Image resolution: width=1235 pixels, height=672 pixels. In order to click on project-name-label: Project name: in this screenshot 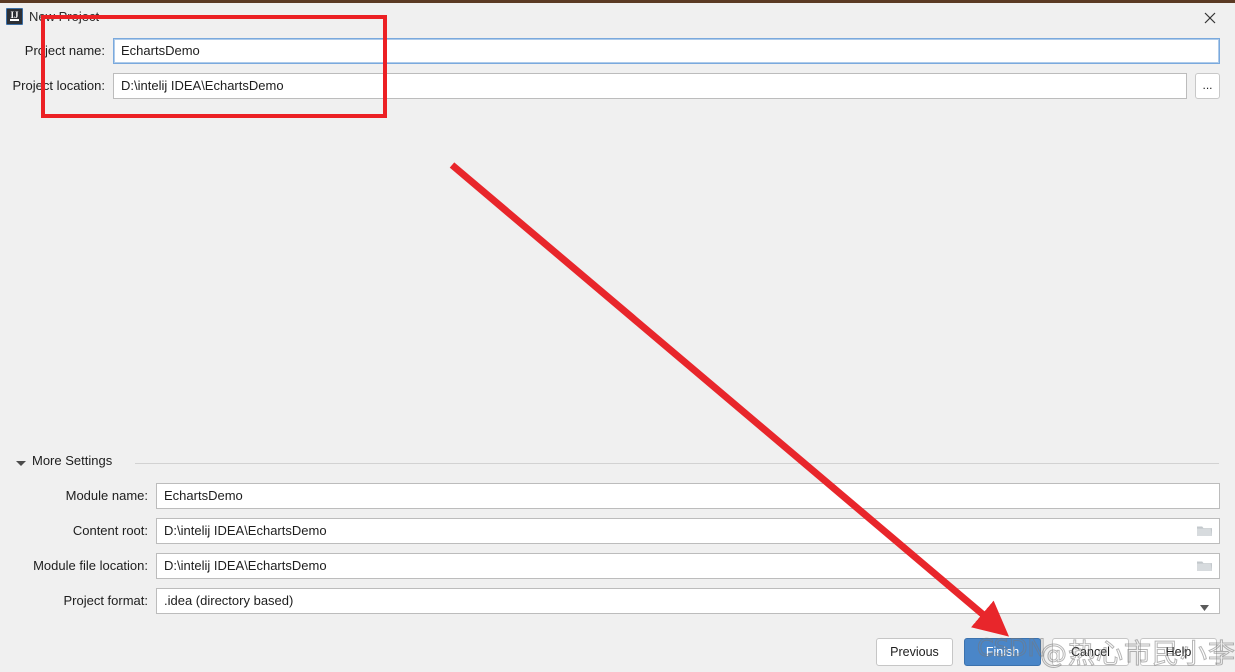, I will do `click(64, 50)`.